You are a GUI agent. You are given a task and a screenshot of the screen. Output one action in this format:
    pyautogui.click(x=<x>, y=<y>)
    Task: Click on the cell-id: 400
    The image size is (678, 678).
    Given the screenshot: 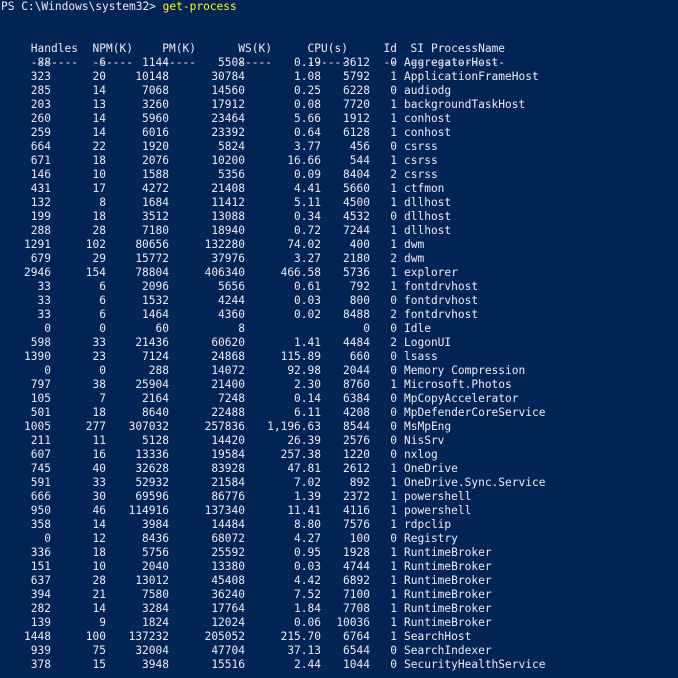 What is the action you would take?
    pyautogui.click(x=359, y=244)
    